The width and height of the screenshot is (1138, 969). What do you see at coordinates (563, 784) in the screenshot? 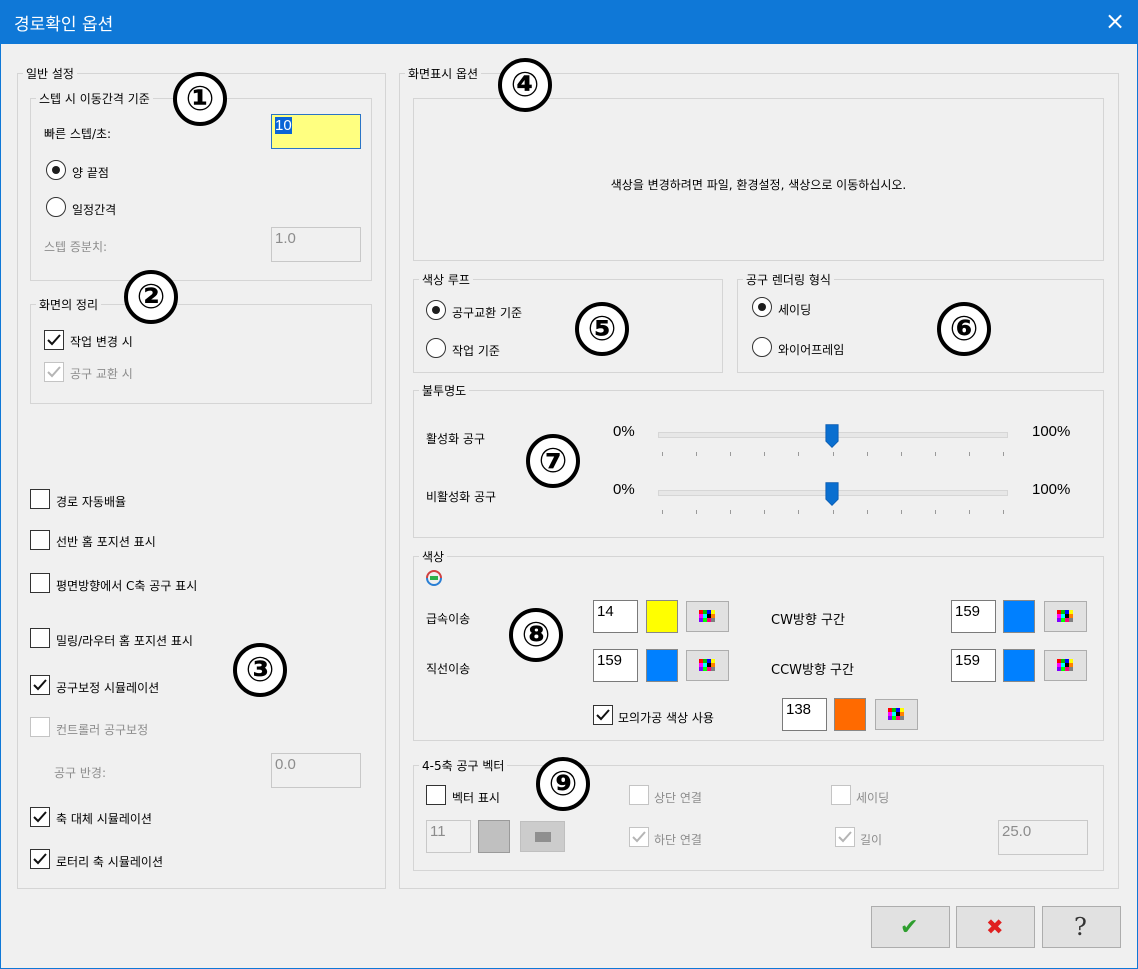
I see `badge-9: ⑨` at bounding box center [563, 784].